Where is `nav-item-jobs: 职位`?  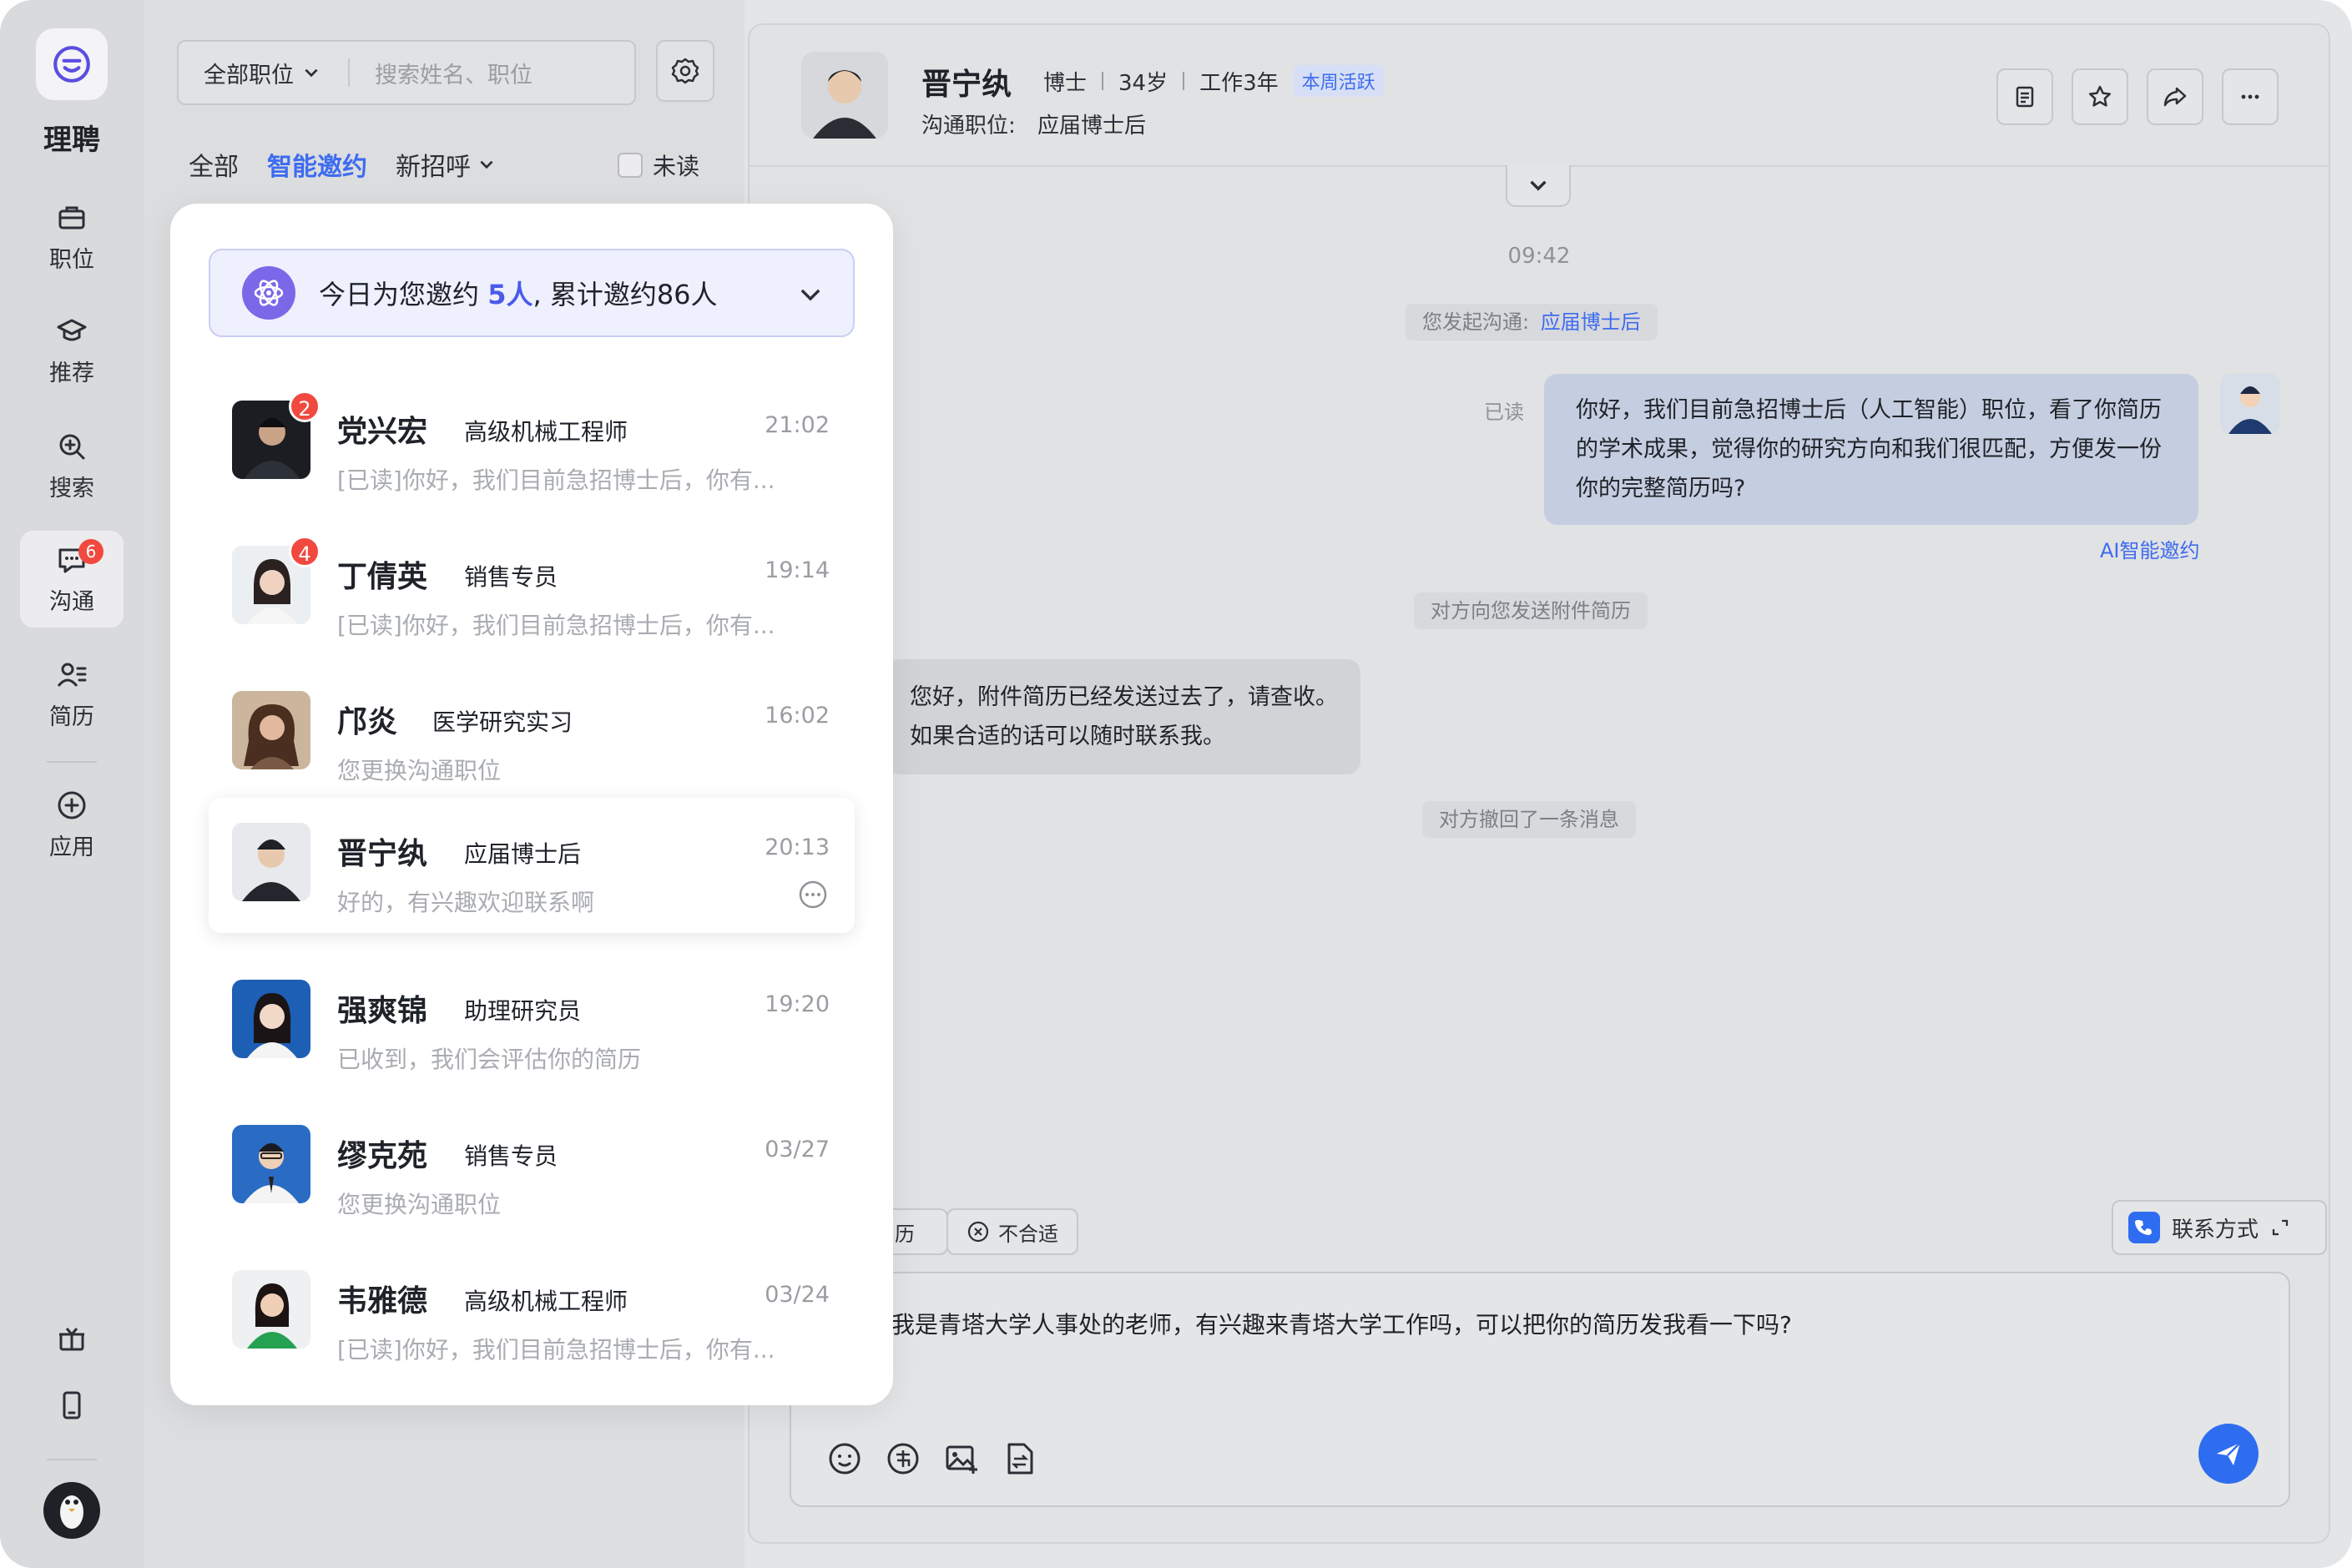
nav-item-jobs: 职位 is located at coordinates (72, 237).